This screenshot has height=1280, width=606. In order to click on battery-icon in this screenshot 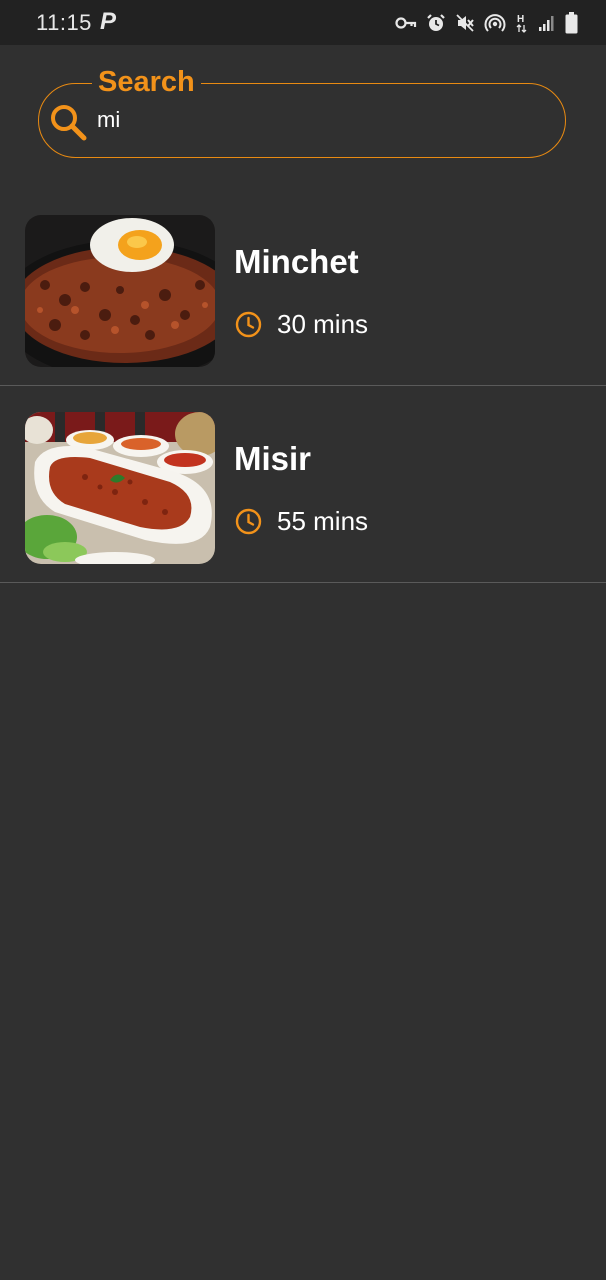, I will do `click(571, 23)`.